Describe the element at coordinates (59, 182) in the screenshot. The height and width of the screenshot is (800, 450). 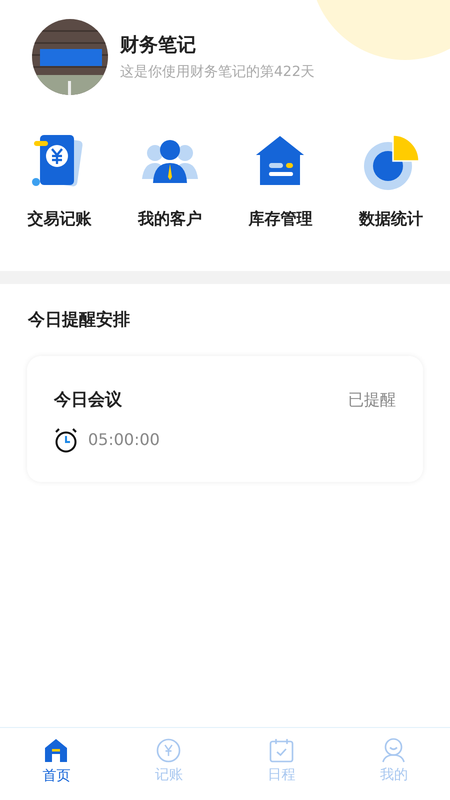
I see `shortcut-button: 交易记账` at that location.